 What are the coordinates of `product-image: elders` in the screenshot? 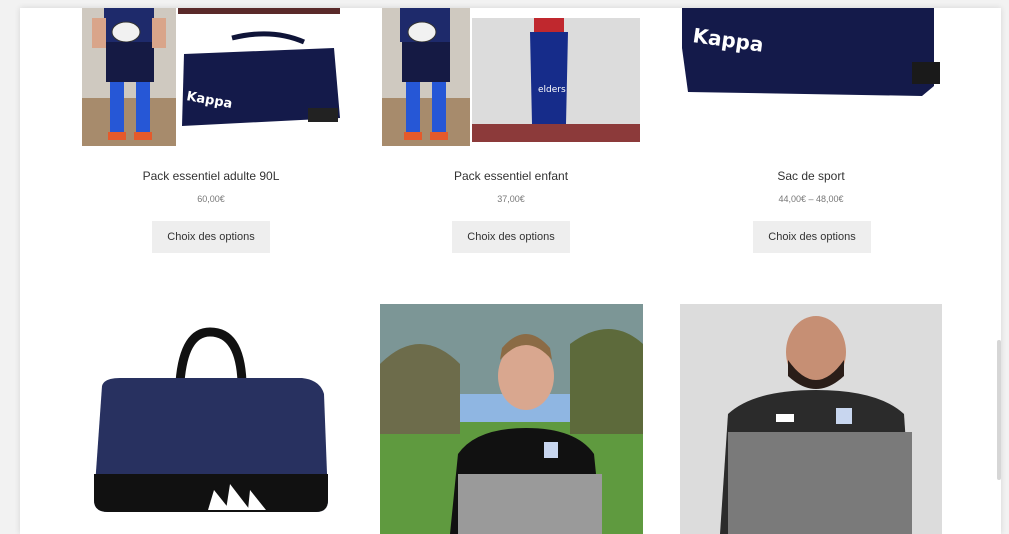 It's located at (511, 77).